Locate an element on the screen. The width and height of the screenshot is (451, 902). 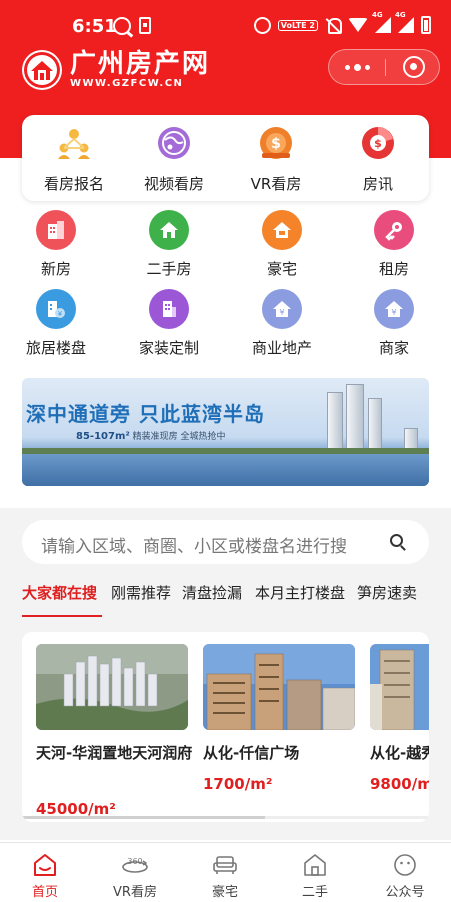
tab-monthly-featured: 本月主打楼盘 is located at coordinates (300, 592).